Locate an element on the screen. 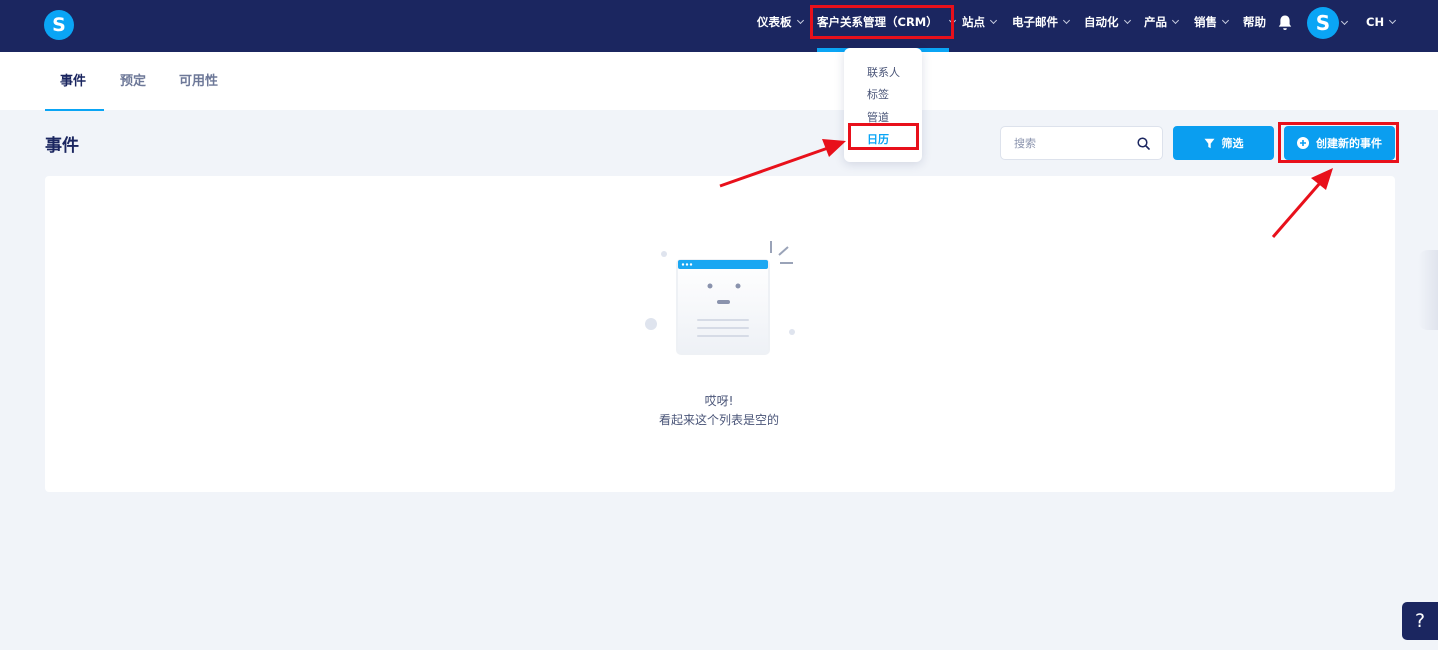 Image resolution: width=1438 pixels, height=650 pixels. nav-item-sales: 销售 is located at coordinates (1212, 22).